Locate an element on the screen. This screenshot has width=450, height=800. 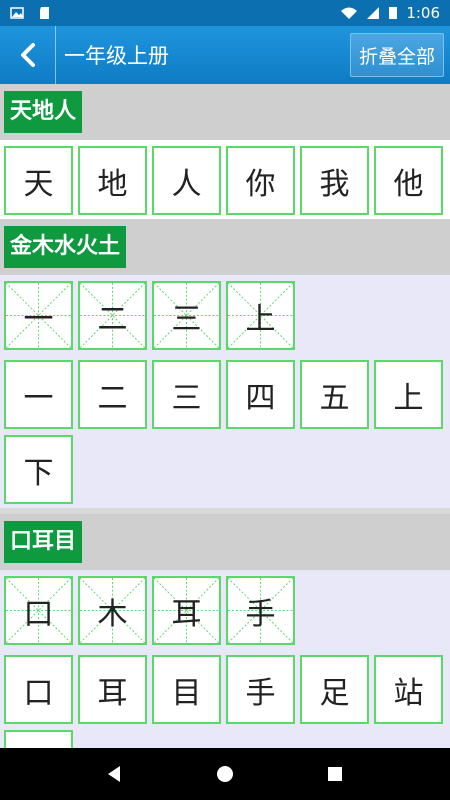
character-cell: 人 is located at coordinates (186, 180).